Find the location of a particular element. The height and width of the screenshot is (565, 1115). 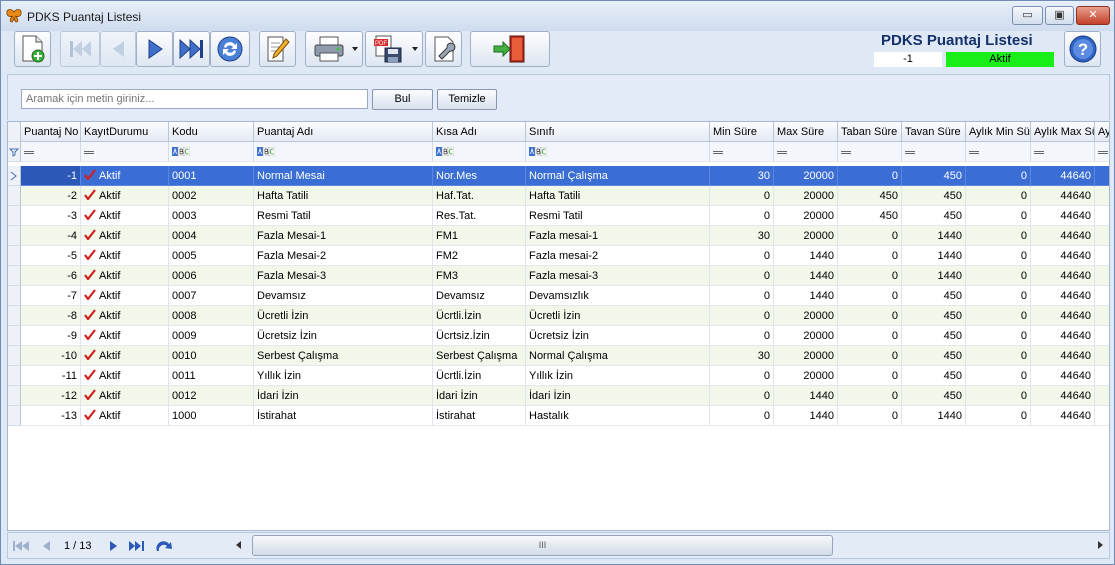

table-cell: Fazla mesai-2 is located at coordinates (618, 256).